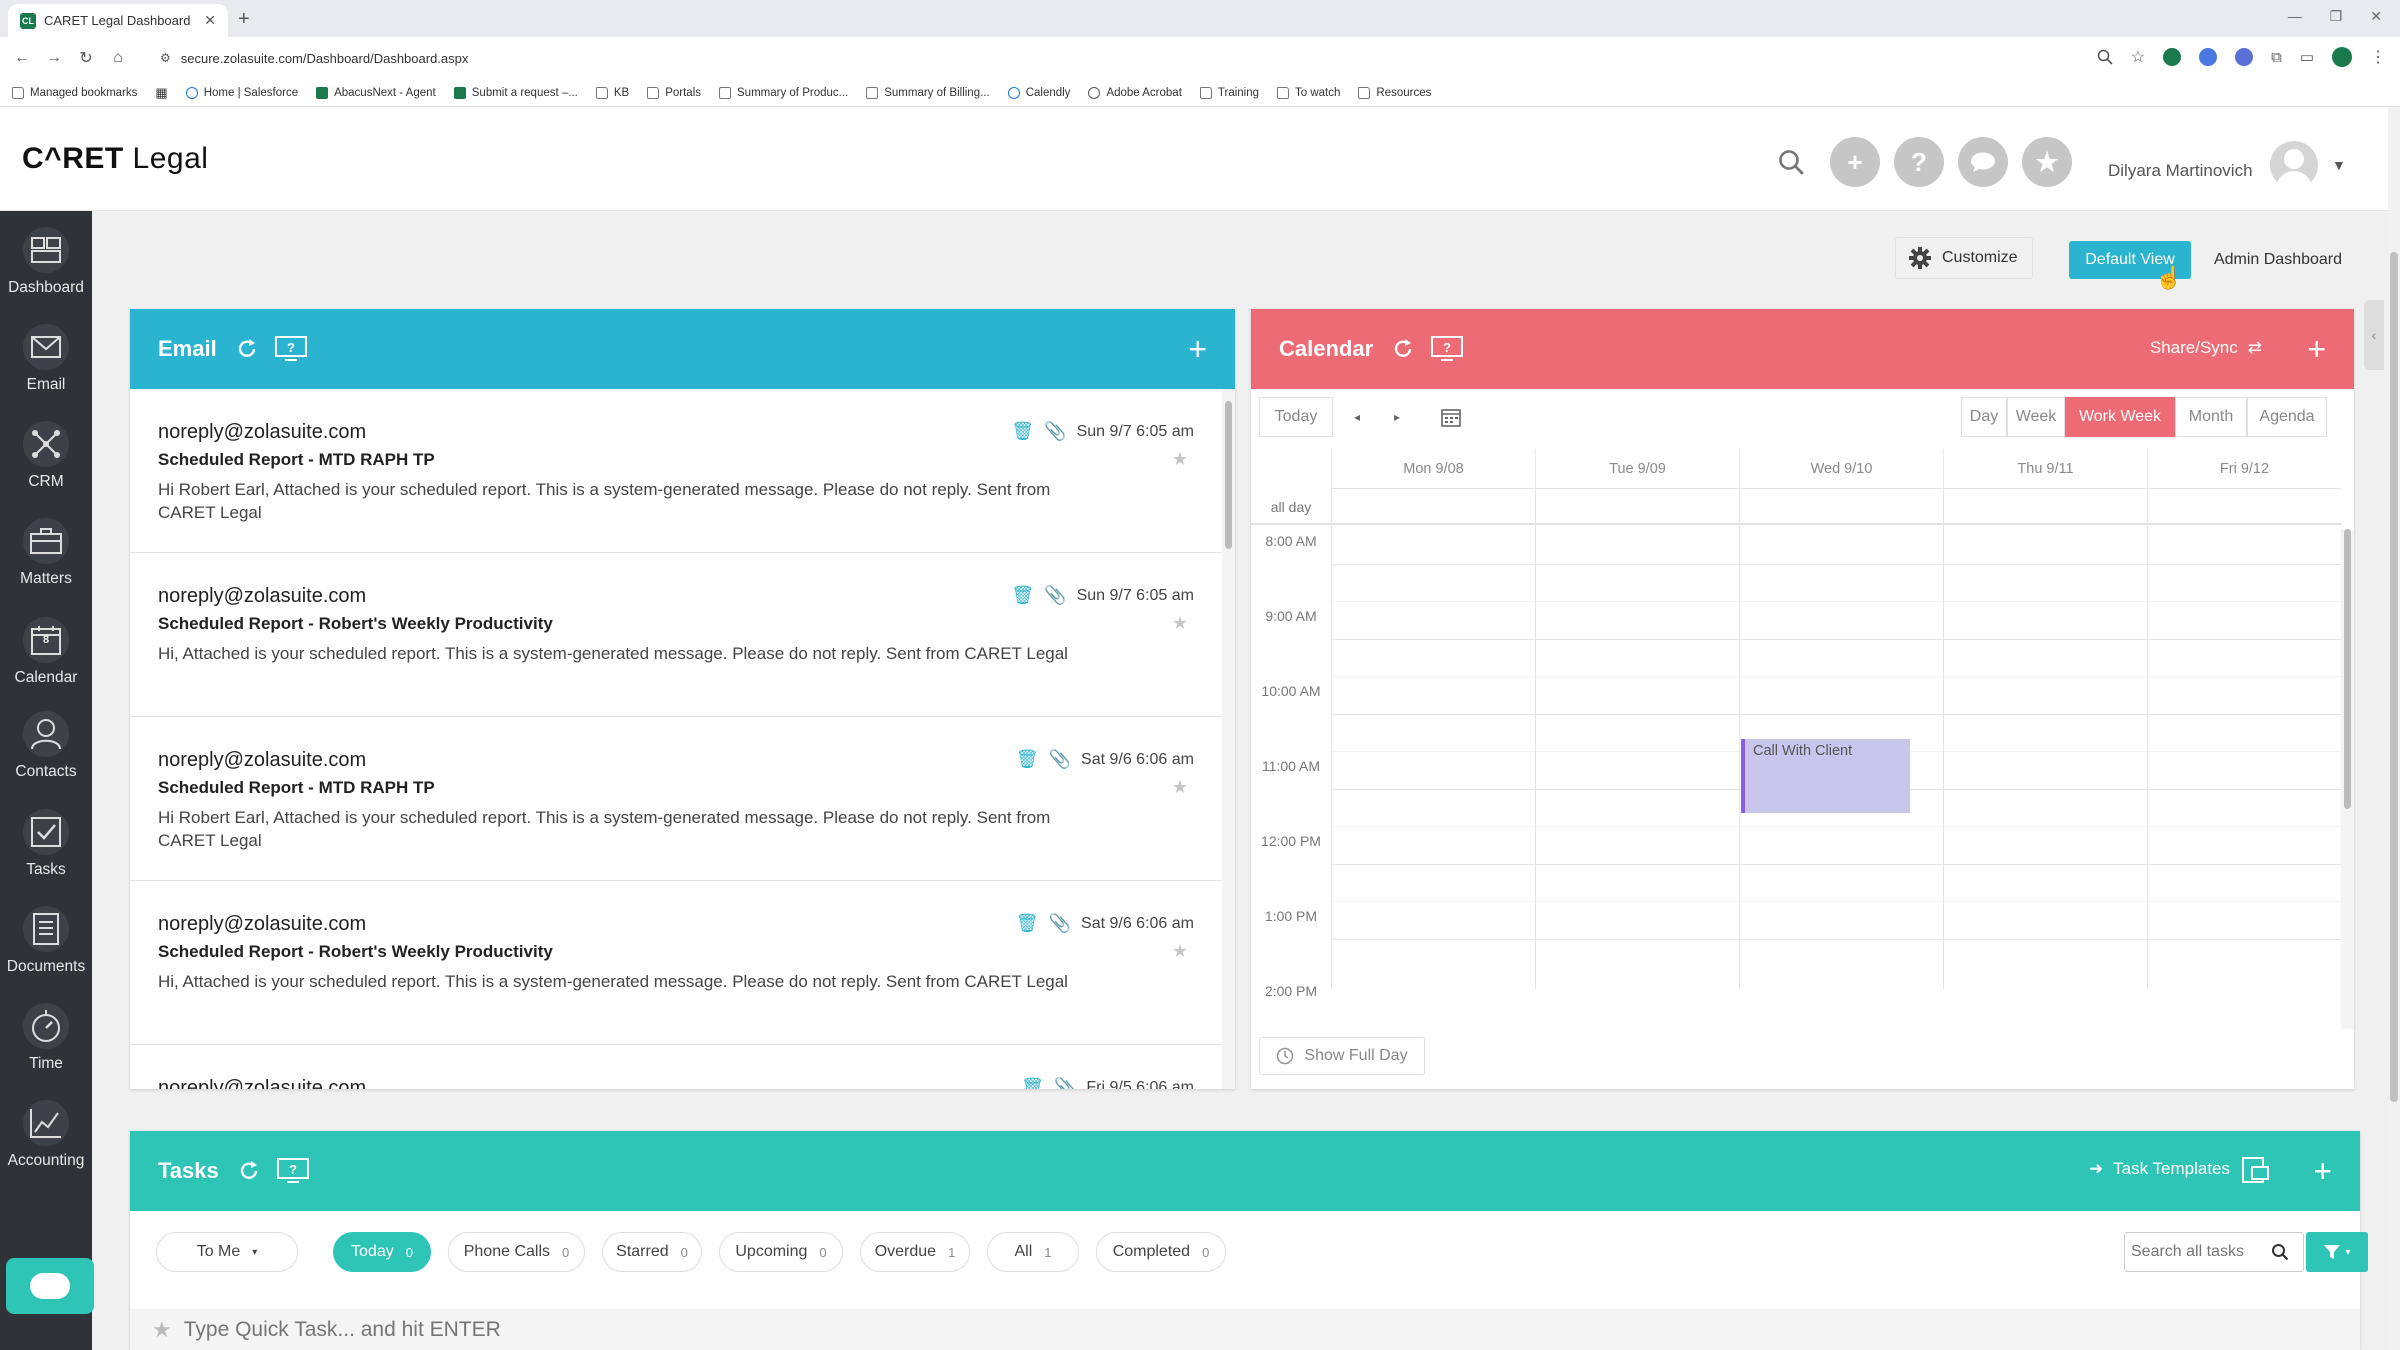  I want to click on view-month-button: Month, so click(2211, 417).